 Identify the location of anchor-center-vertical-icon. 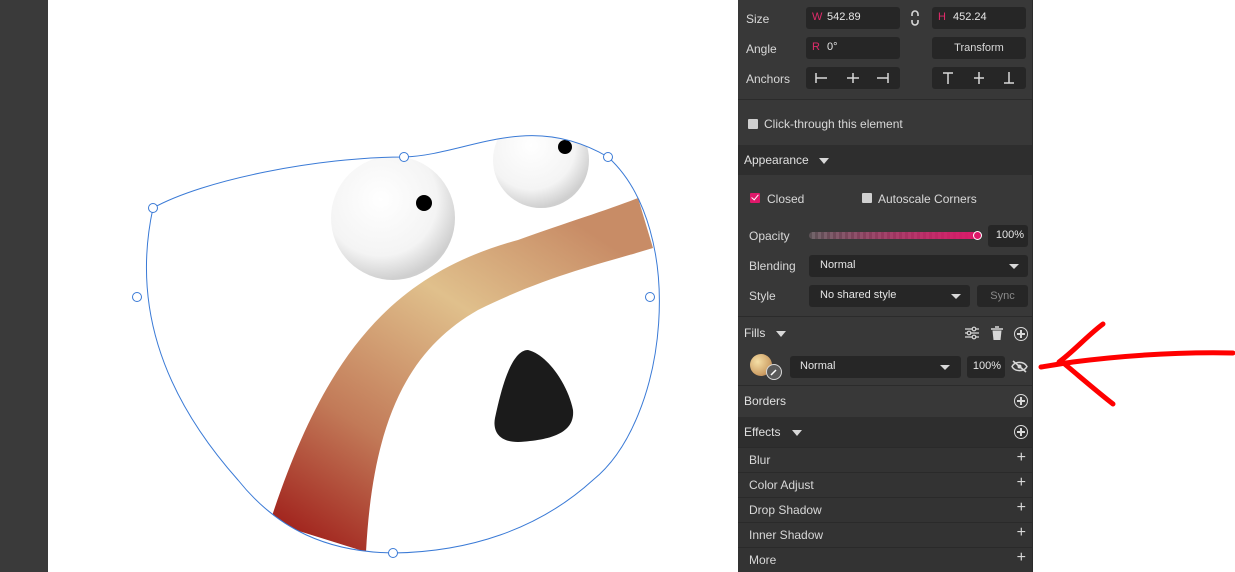
(979, 78).